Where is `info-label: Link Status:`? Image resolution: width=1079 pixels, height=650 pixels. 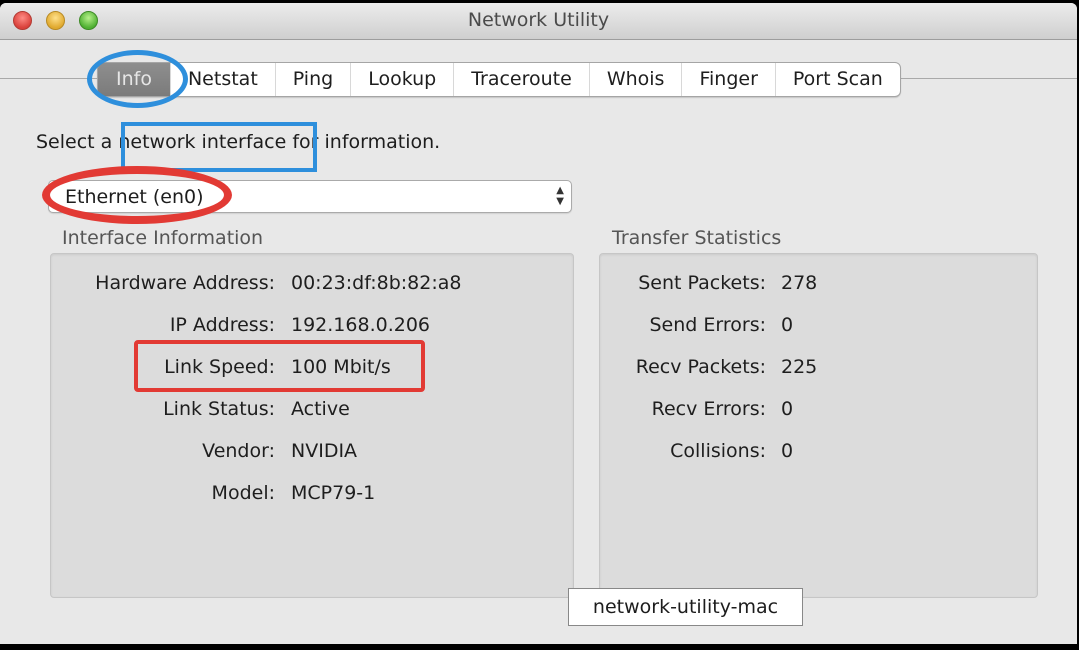
info-label: Link Status: is located at coordinates (219, 409).